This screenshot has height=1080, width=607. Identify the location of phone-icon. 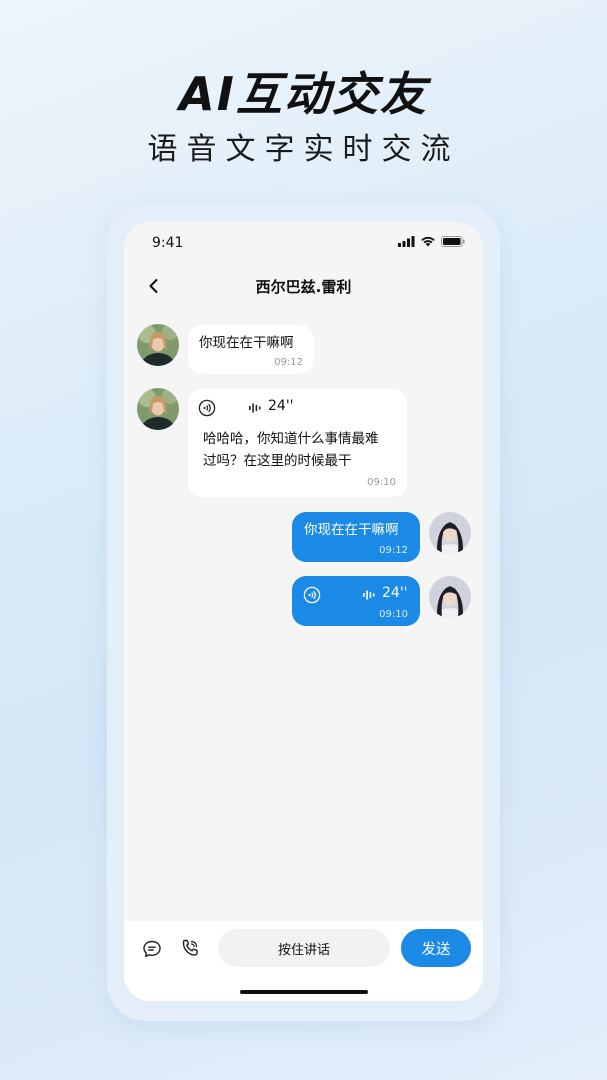
(190, 948).